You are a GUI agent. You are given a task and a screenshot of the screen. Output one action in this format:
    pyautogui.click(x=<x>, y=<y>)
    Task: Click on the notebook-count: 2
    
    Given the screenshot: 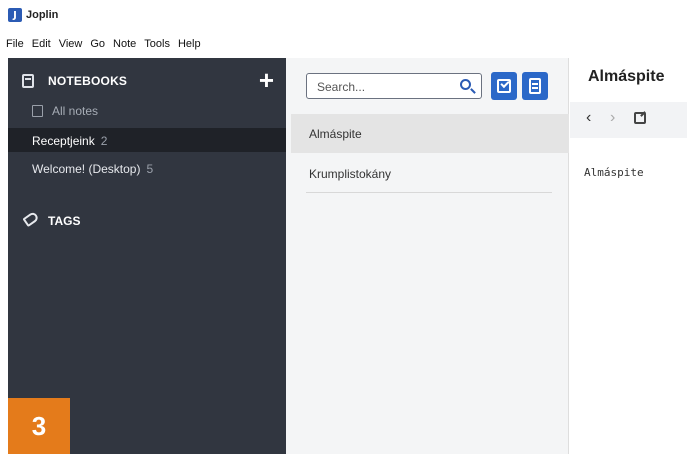 What is the action you would take?
    pyautogui.click(x=104, y=141)
    